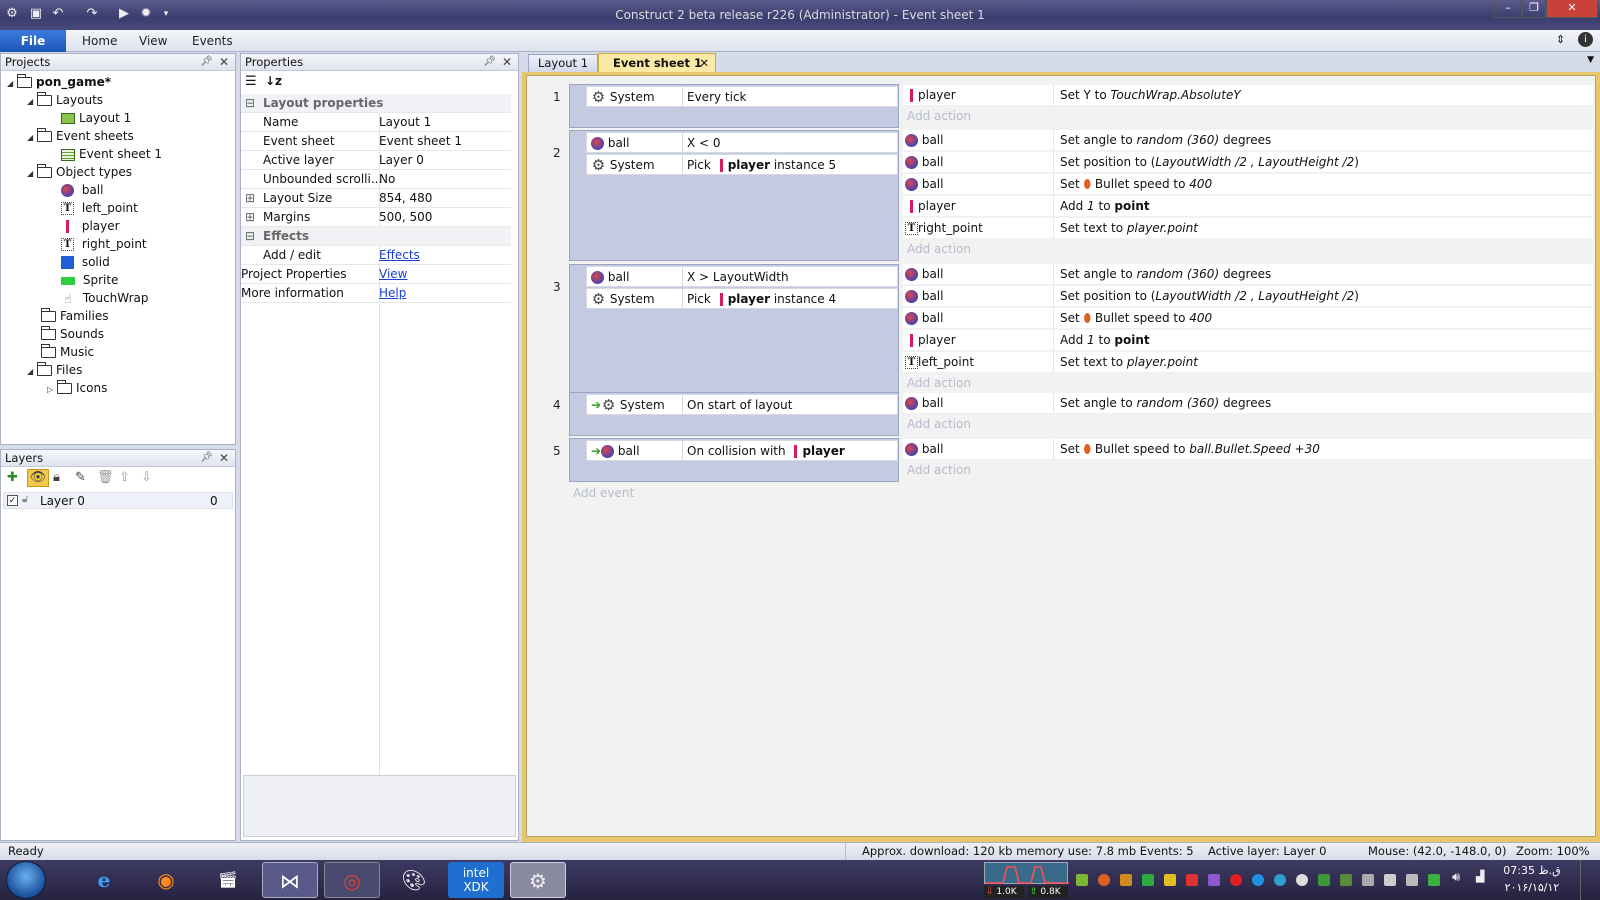 This screenshot has width=1600, height=900. Describe the element at coordinates (742, 164) in the screenshot. I see `condition-pick-player: ⚙ System Pick player instance 5` at that location.